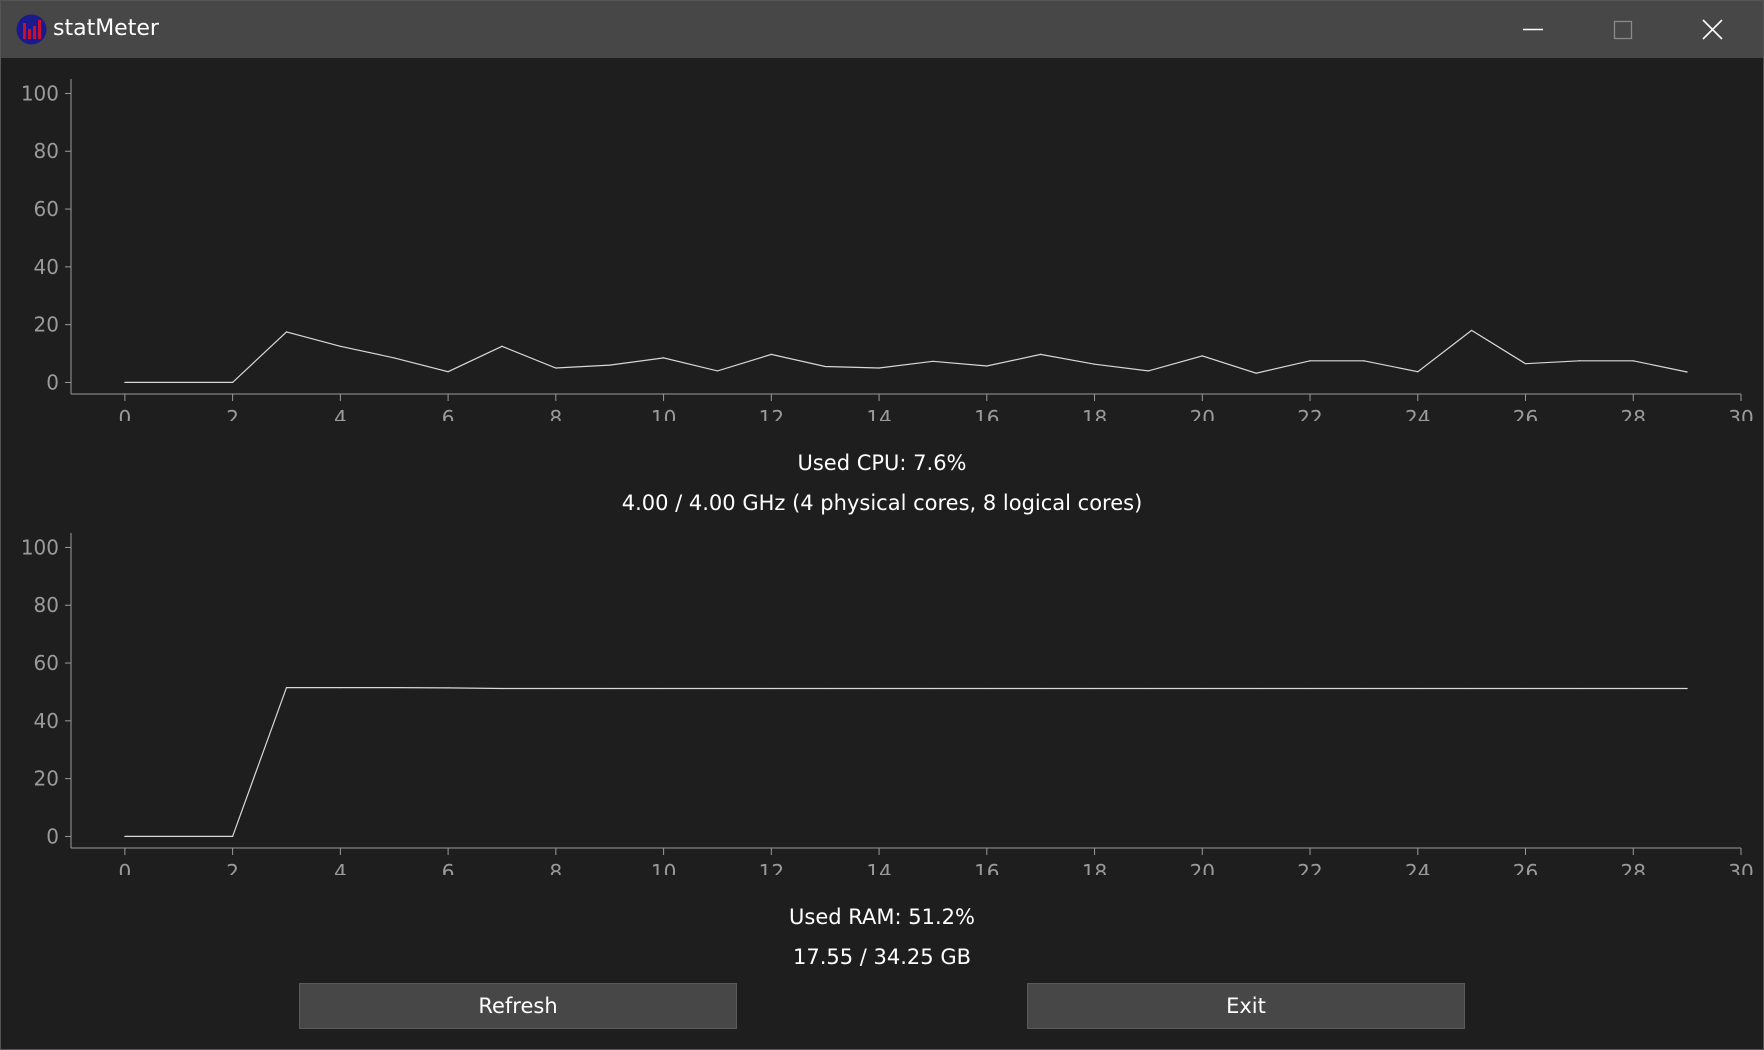  I want to click on close-button, so click(1712, 29).